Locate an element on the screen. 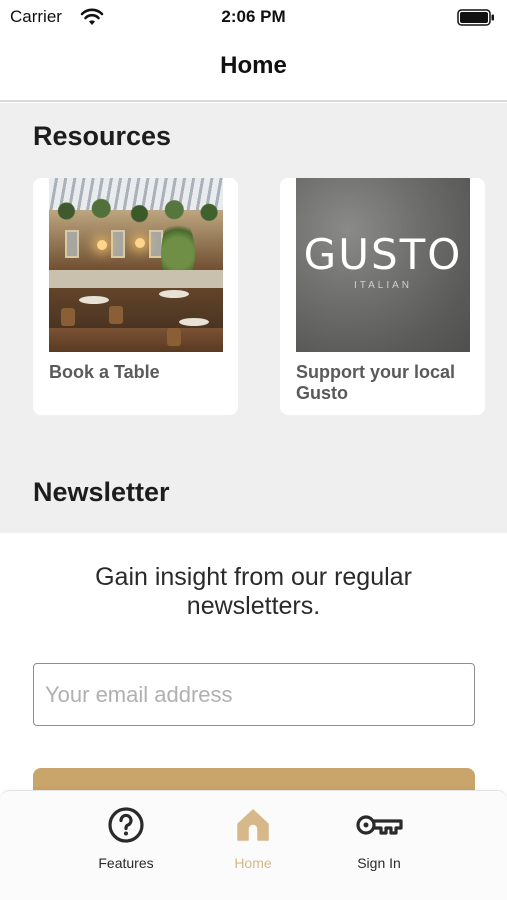  key-icon is located at coordinates (379, 825).